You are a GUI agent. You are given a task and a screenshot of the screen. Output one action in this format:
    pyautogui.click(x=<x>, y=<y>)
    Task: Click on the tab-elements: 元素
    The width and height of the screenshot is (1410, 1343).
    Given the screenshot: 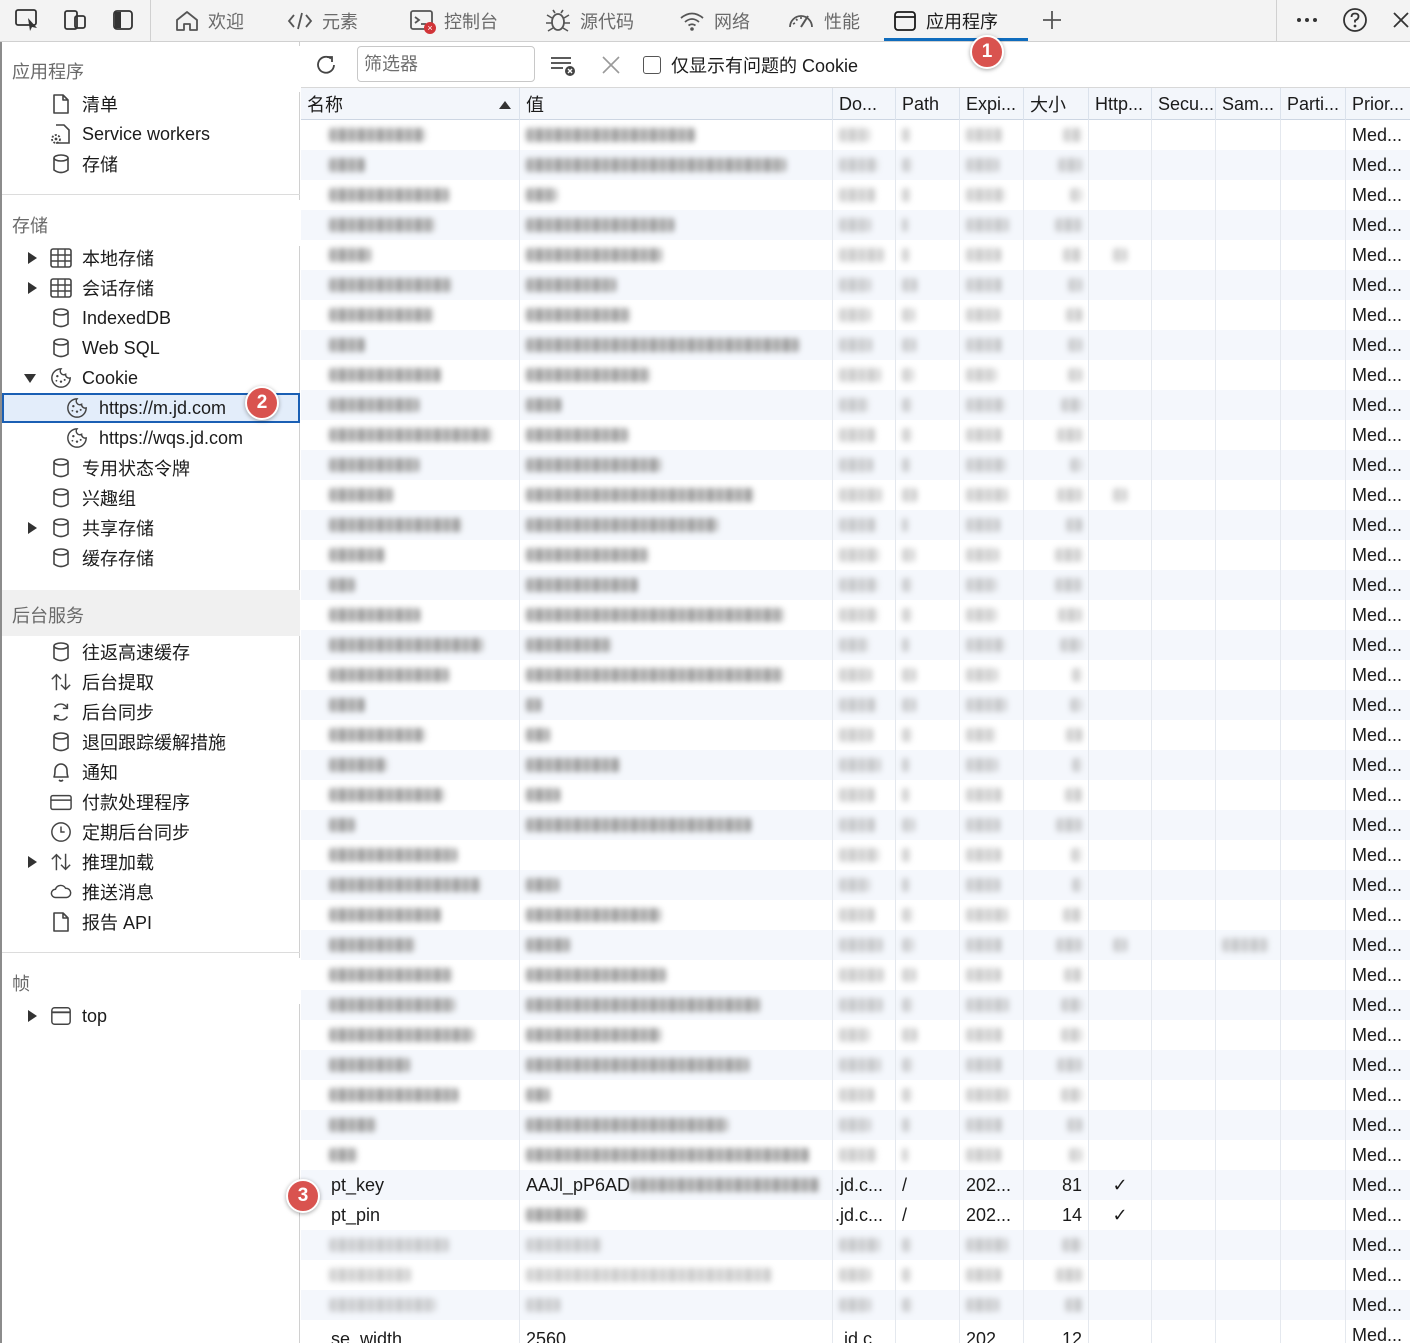 What is the action you would take?
    pyautogui.click(x=322, y=20)
    